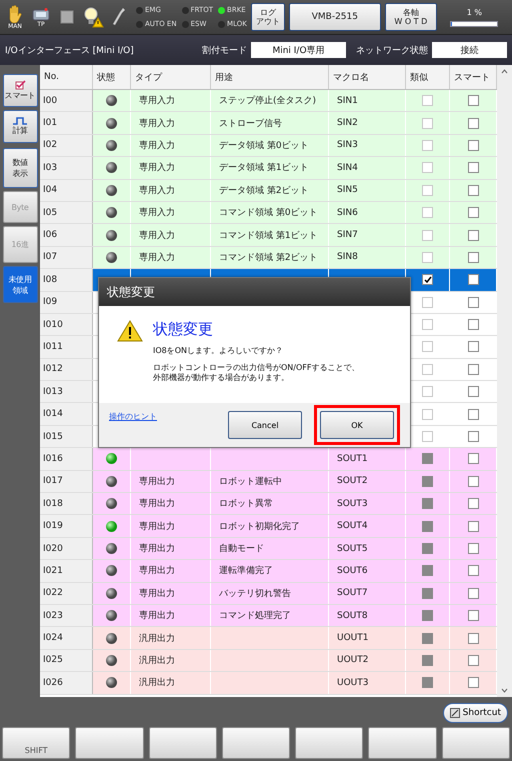  Describe the element at coordinates (66, 638) in the screenshot. I see `table-cell: I024` at that location.